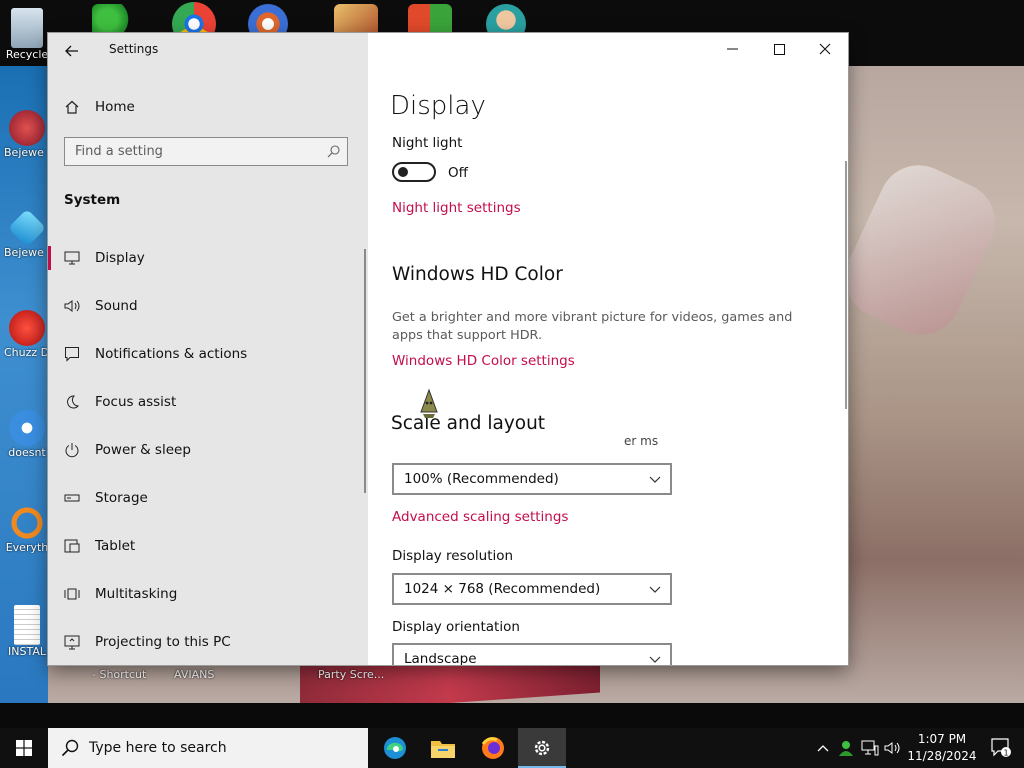  I want to click on text-document-icon, so click(27, 625).